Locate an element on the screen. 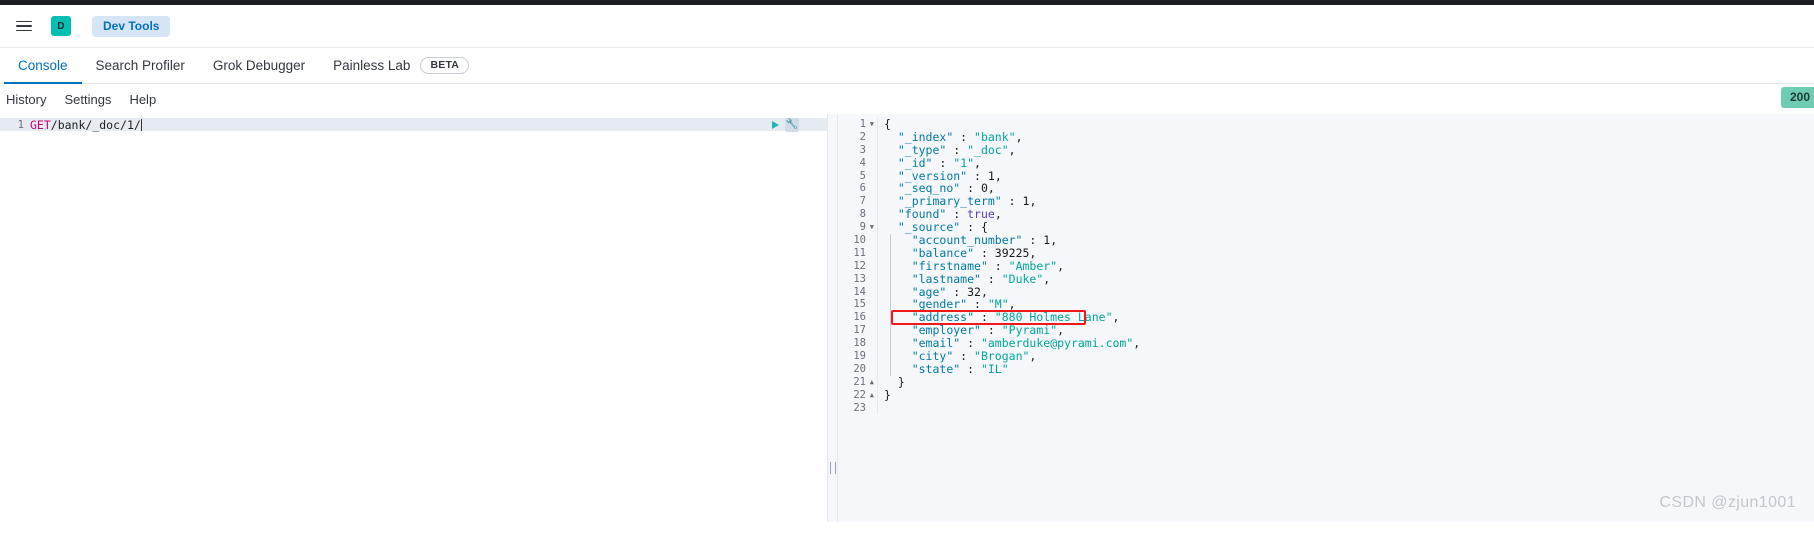 This screenshot has width=1814, height=537. tab-console: Console is located at coordinates (43, 66).